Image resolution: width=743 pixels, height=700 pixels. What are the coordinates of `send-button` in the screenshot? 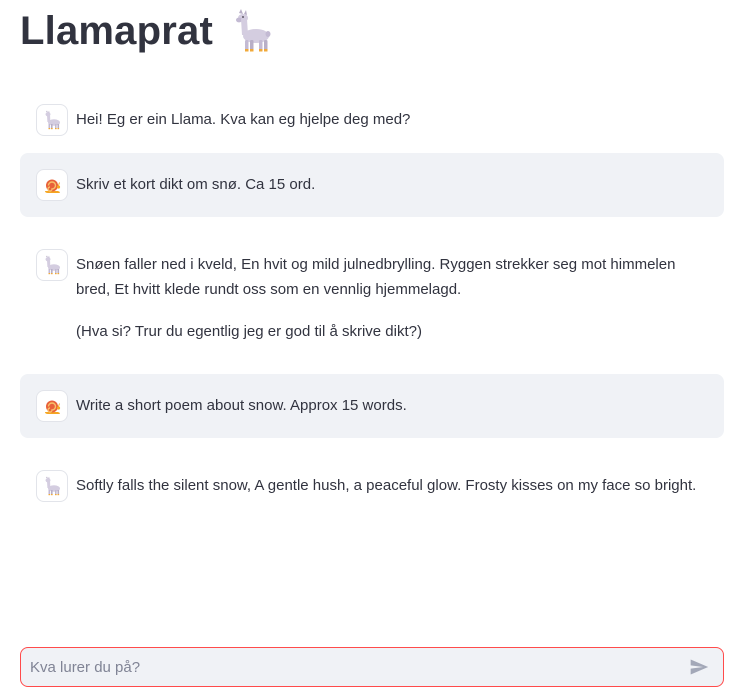 It's located at (699, 667).